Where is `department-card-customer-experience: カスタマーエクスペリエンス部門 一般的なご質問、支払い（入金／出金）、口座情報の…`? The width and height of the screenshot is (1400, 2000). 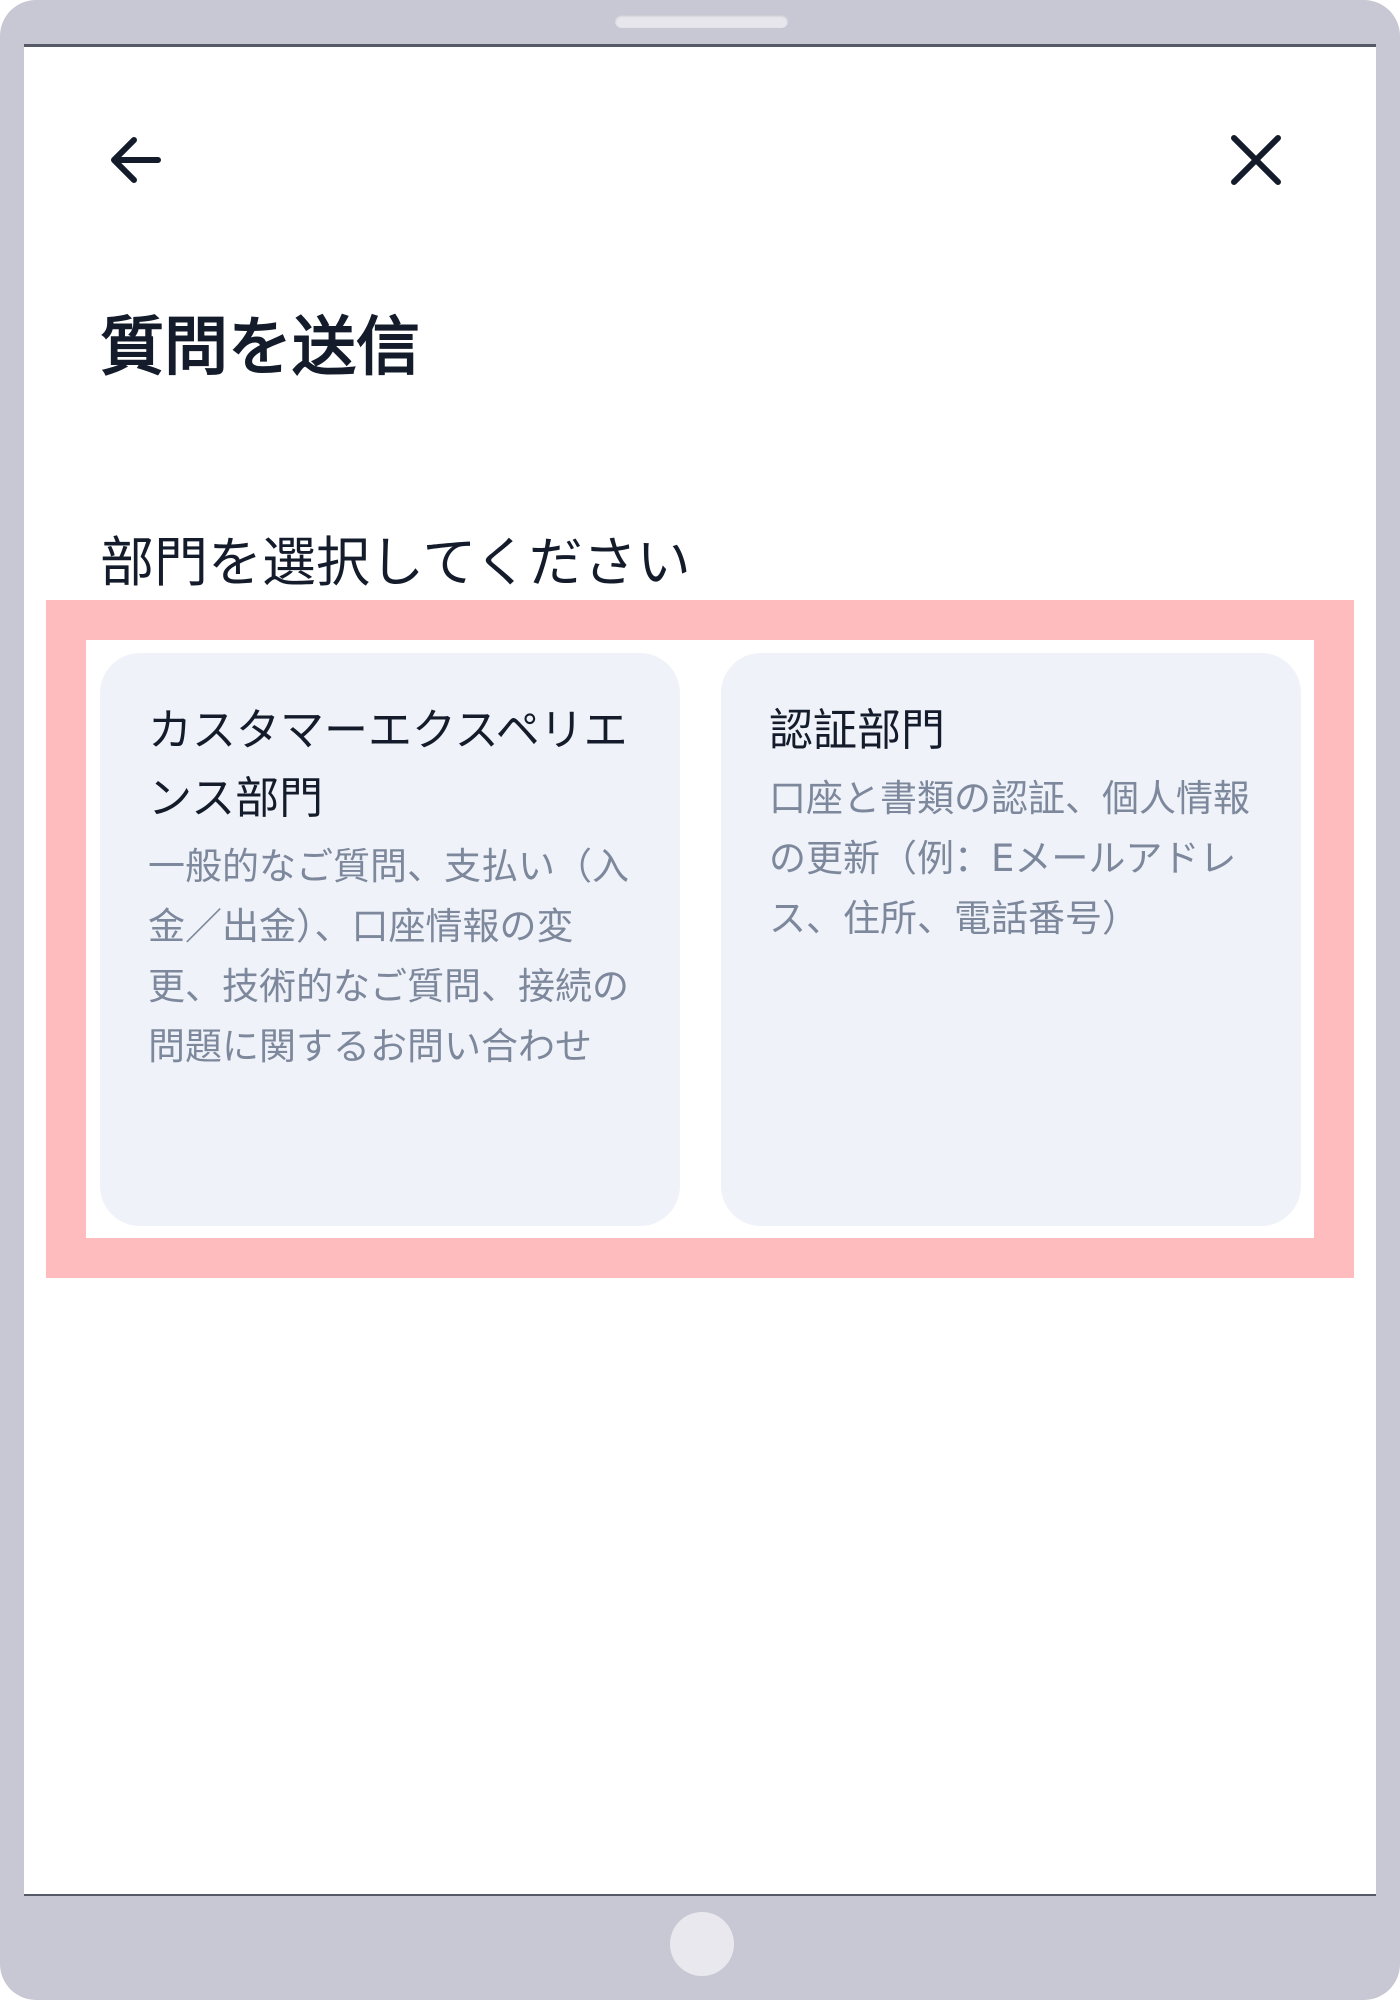 department-card-customer-experience: カスタマーエクスペリエンス部門 一般的なご質問、支払い（入金／出金）、口座情報の… is located at coordinates (390, 939).